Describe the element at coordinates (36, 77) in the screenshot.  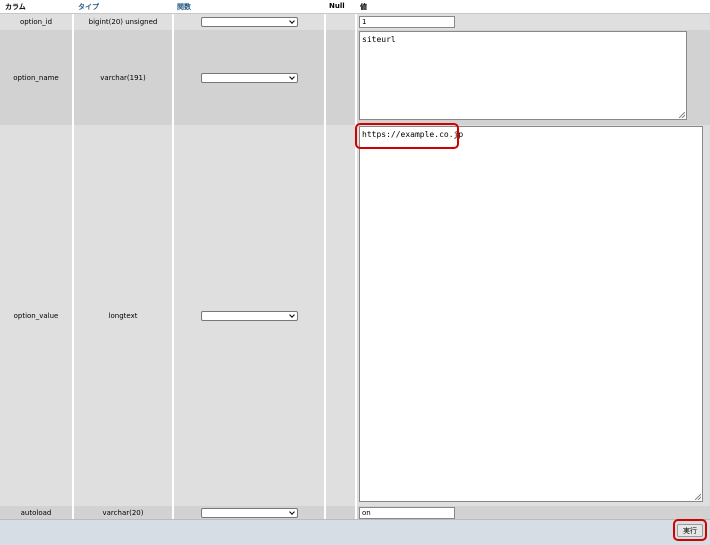
I see `column-name: option_name` at that location.